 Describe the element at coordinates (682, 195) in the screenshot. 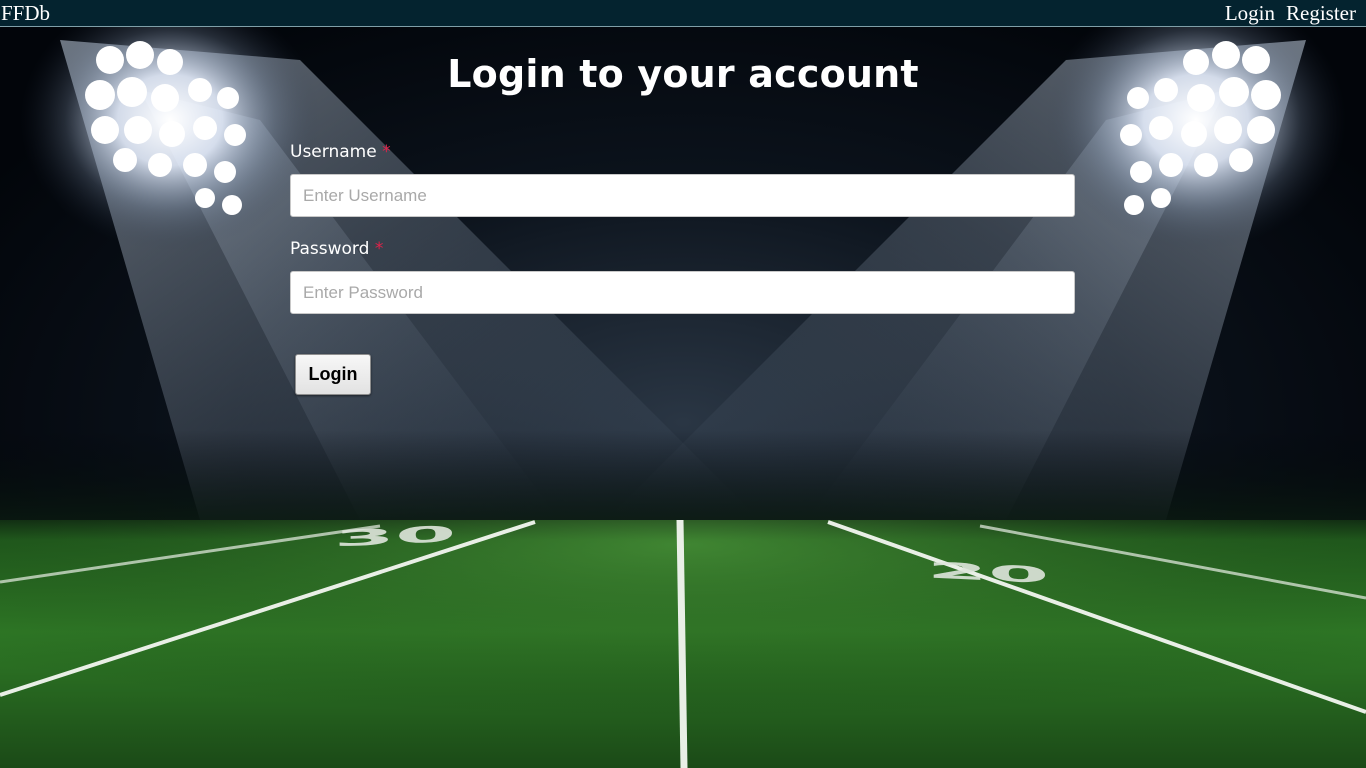

I see `username-input` at that location.